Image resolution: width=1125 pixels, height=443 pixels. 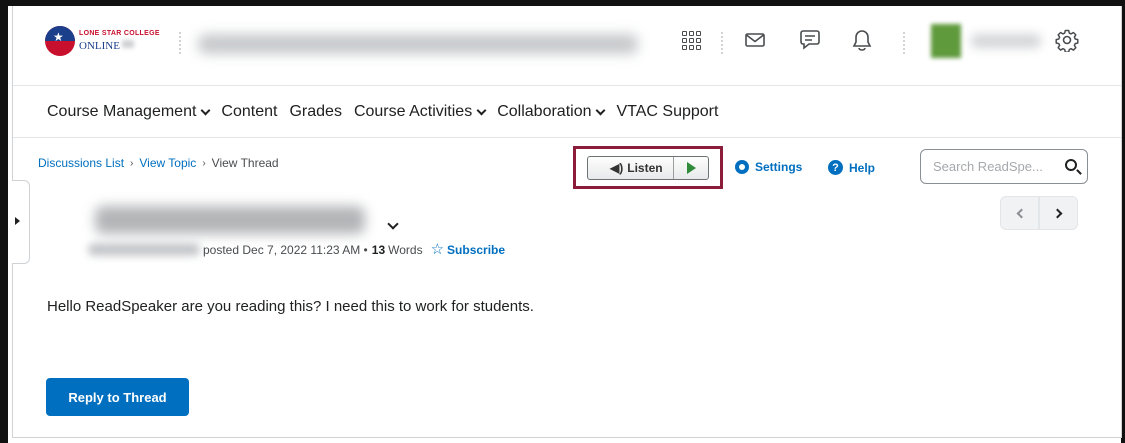 What do you see at coordinates (810, 40) in the screenshot?
I see `message-icon` at bounding box center [810, 40].